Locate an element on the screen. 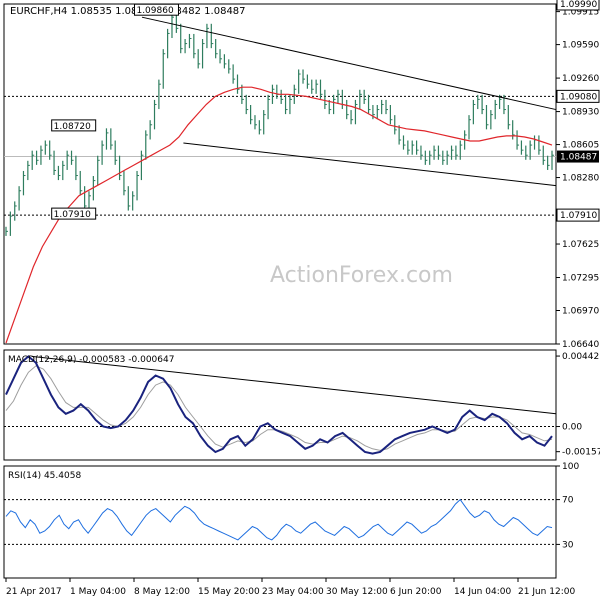 The height and width of the screenshot is (600, 600). time-tick-label: 21 Jun 12:00 is located at coordinates (546, 592).